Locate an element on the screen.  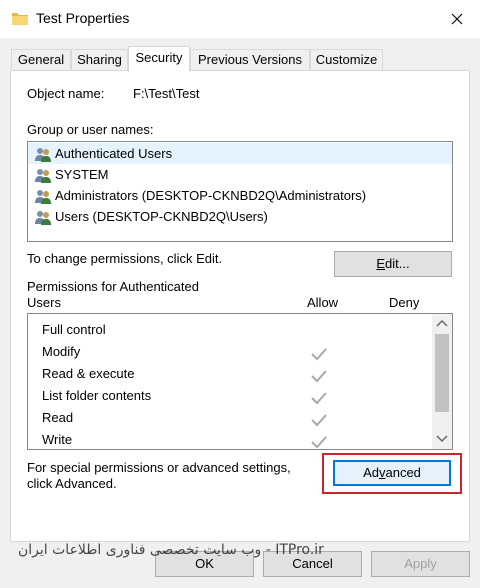
close-button is located at coordinates (457, 19).